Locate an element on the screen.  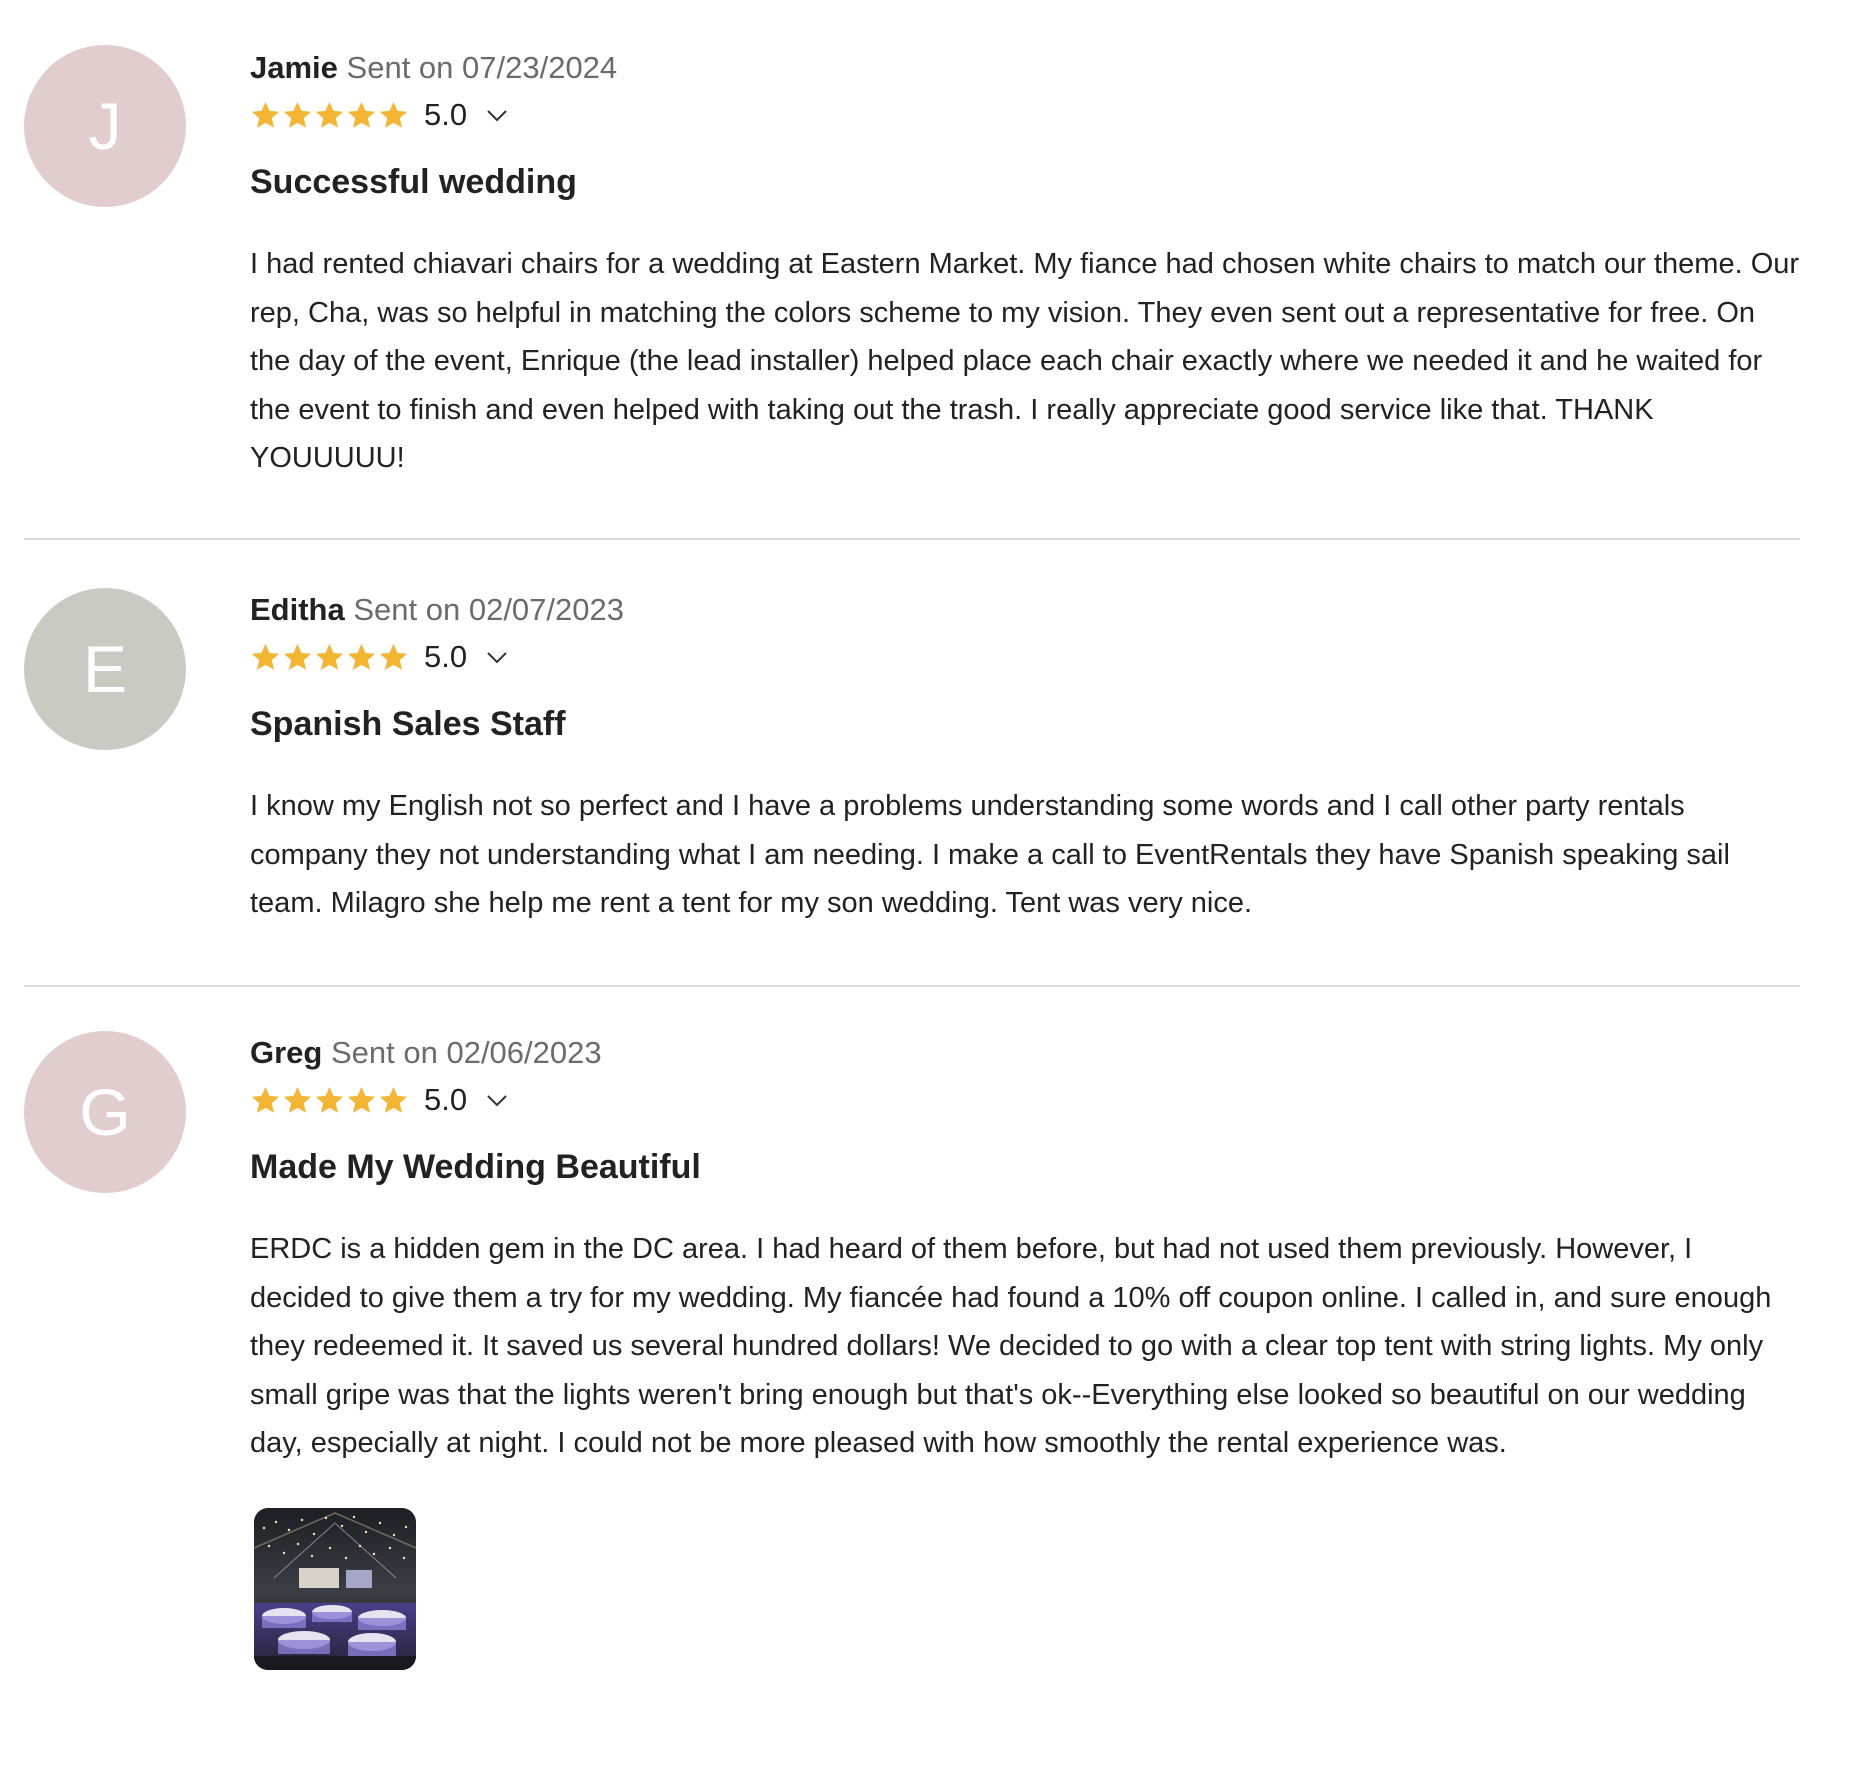
review-photo-thumbnail is located at coordinates (335, 1588).